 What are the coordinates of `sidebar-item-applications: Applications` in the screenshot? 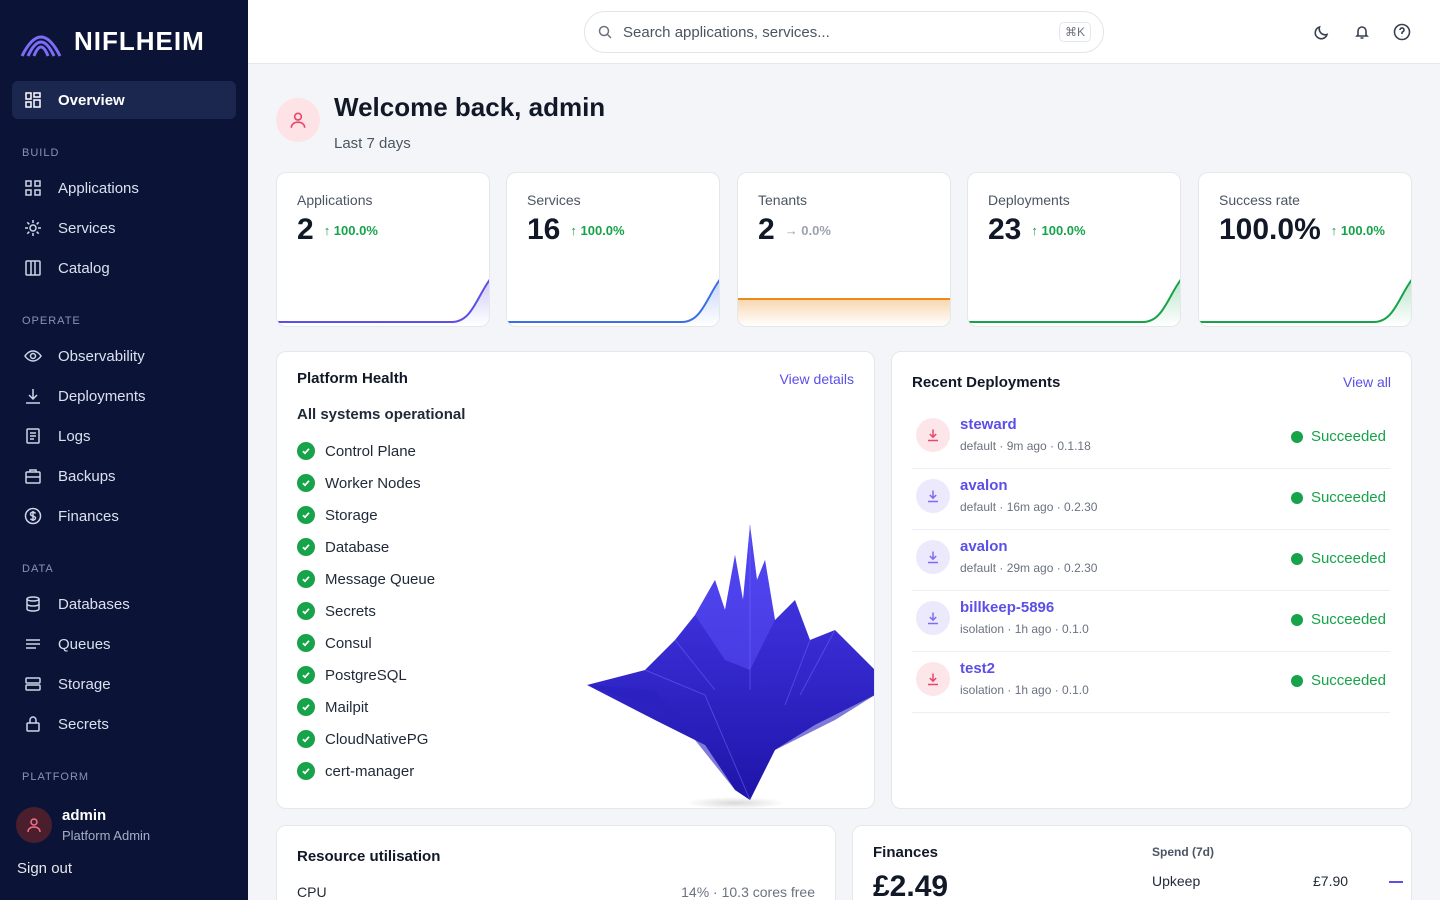 It's located at (81, 188).